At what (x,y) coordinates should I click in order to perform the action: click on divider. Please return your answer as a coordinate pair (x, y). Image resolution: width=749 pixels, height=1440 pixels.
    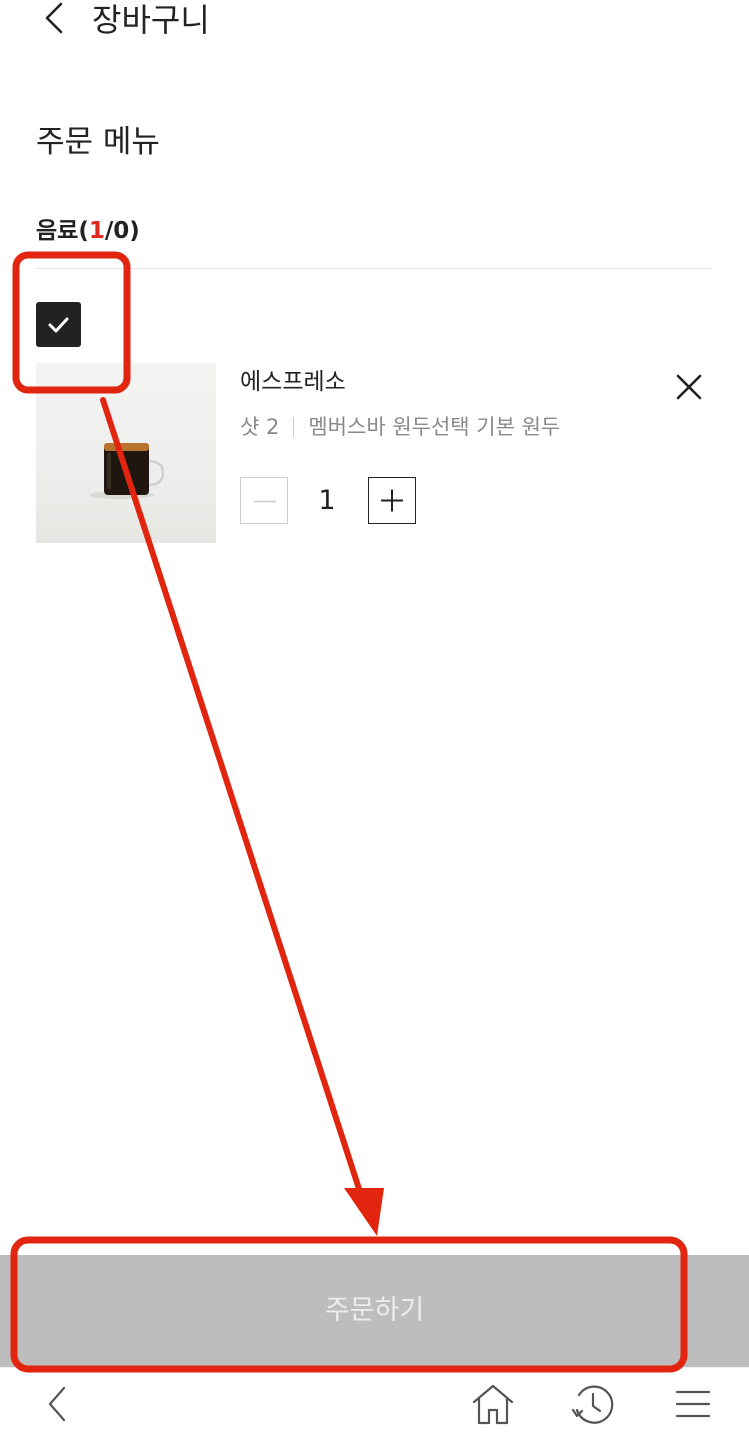
    Looking at the image, I should click on (374, 268).